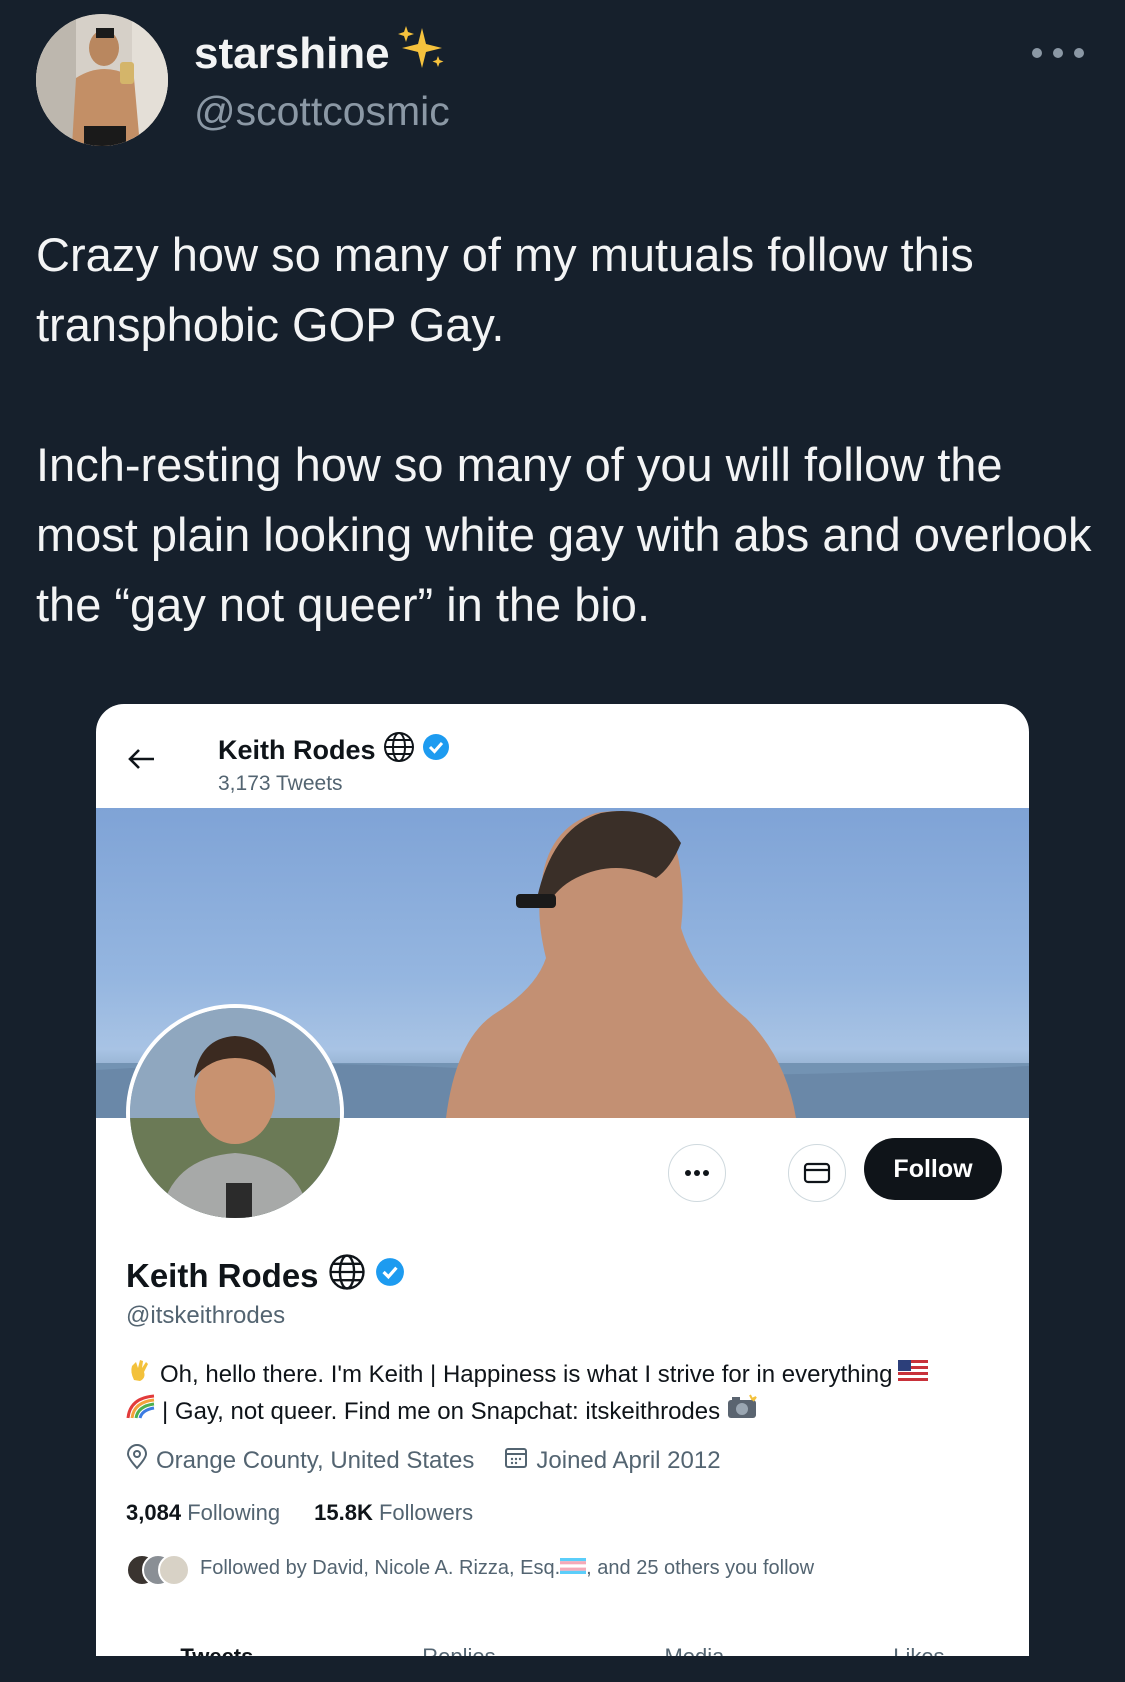 The width and height of the screenshot is (1125, 1682). I want to click on followers-stat: 15.8K Followers, so click(393, 1513).